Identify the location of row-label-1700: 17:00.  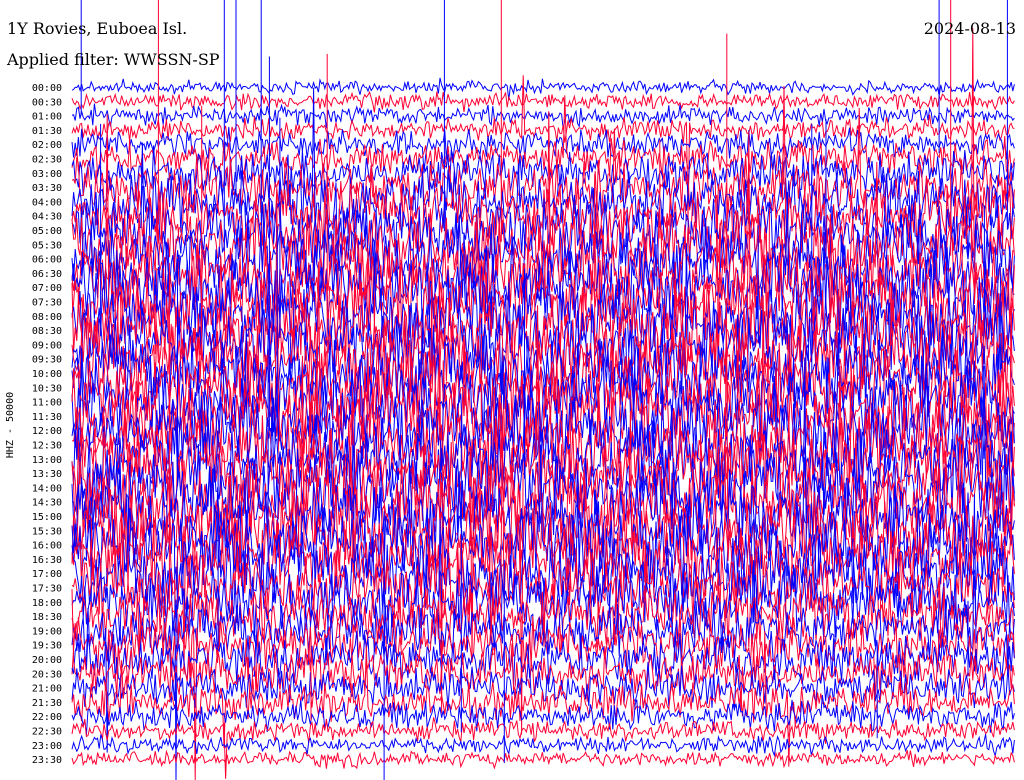
(47, 574).